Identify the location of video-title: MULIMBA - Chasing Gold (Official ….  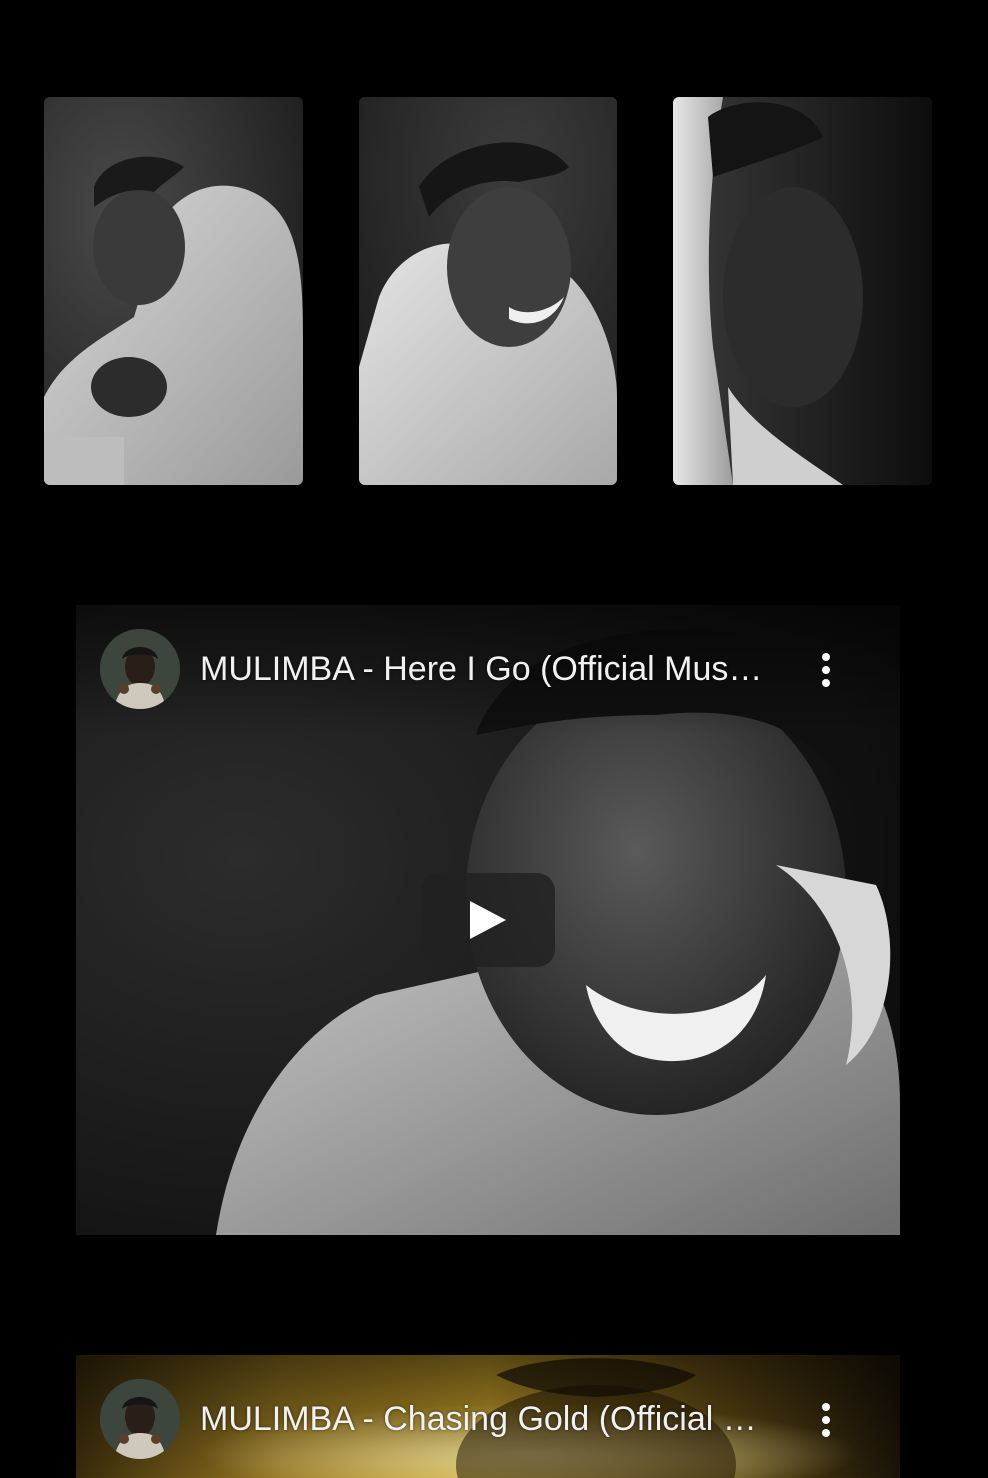
(487, 1419).